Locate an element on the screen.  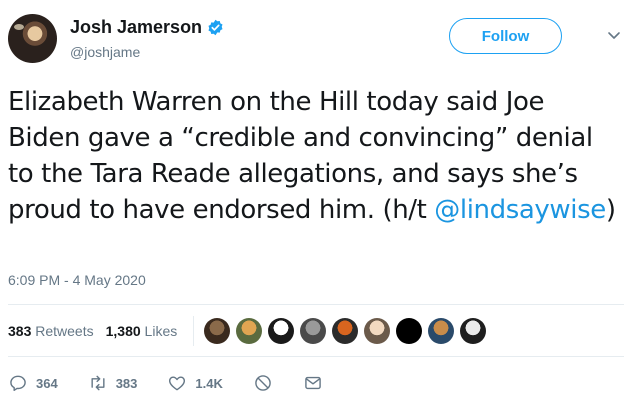
tweet-actions: 364 383 1.4K is located at coordinates (180, 383).